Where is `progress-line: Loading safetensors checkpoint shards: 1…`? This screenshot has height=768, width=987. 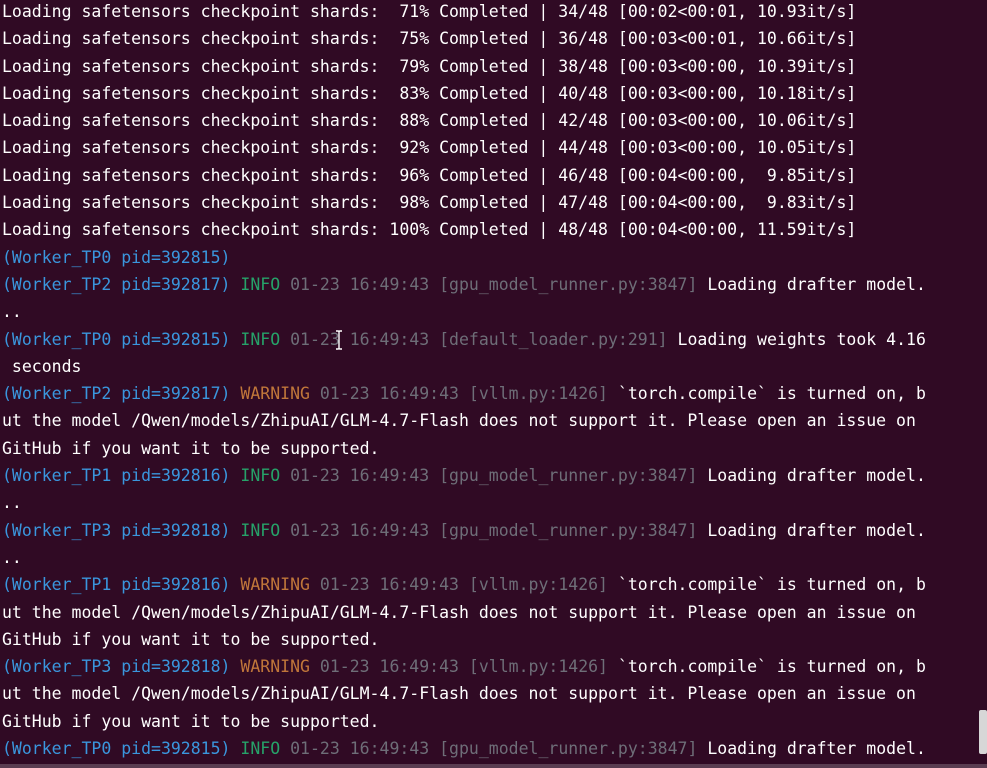 progress-line: Loading safetensors checkpoint shards: 1… is located at coordinates (429, 230).